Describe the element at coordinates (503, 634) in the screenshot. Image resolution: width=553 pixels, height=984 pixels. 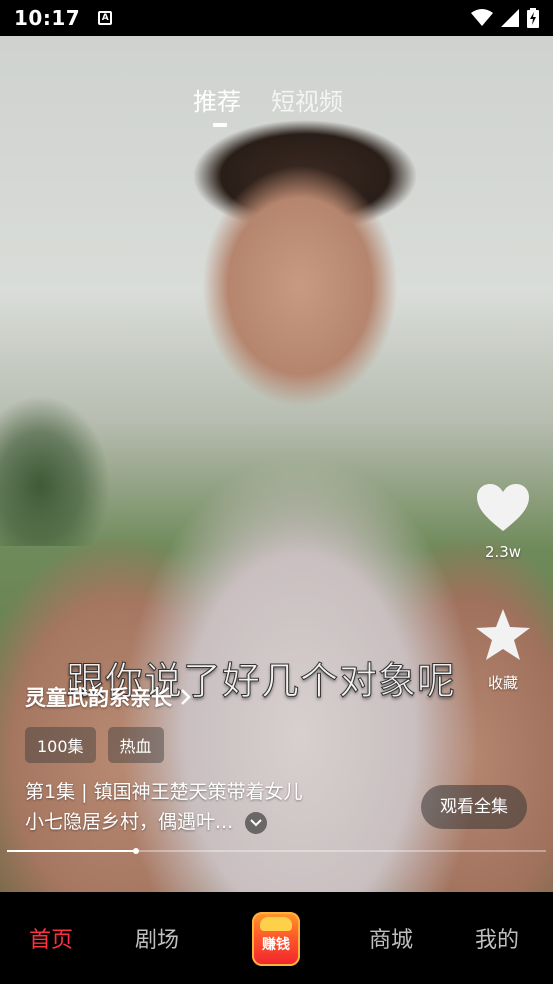
I see `star-icon` at that location.